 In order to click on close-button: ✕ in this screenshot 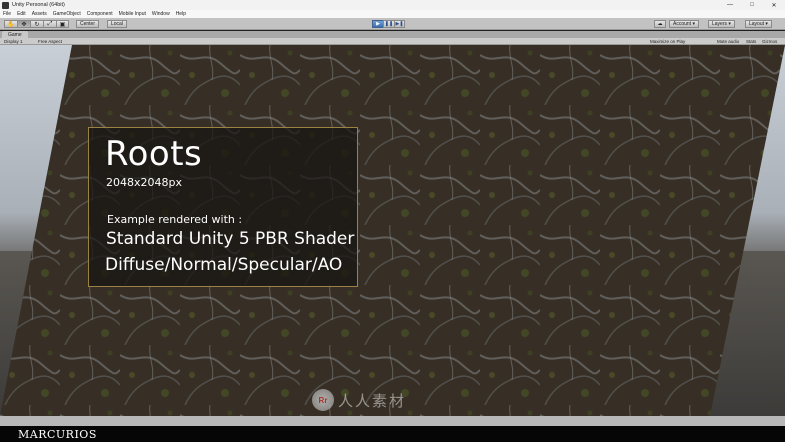, I will do `click(774, 5)`.